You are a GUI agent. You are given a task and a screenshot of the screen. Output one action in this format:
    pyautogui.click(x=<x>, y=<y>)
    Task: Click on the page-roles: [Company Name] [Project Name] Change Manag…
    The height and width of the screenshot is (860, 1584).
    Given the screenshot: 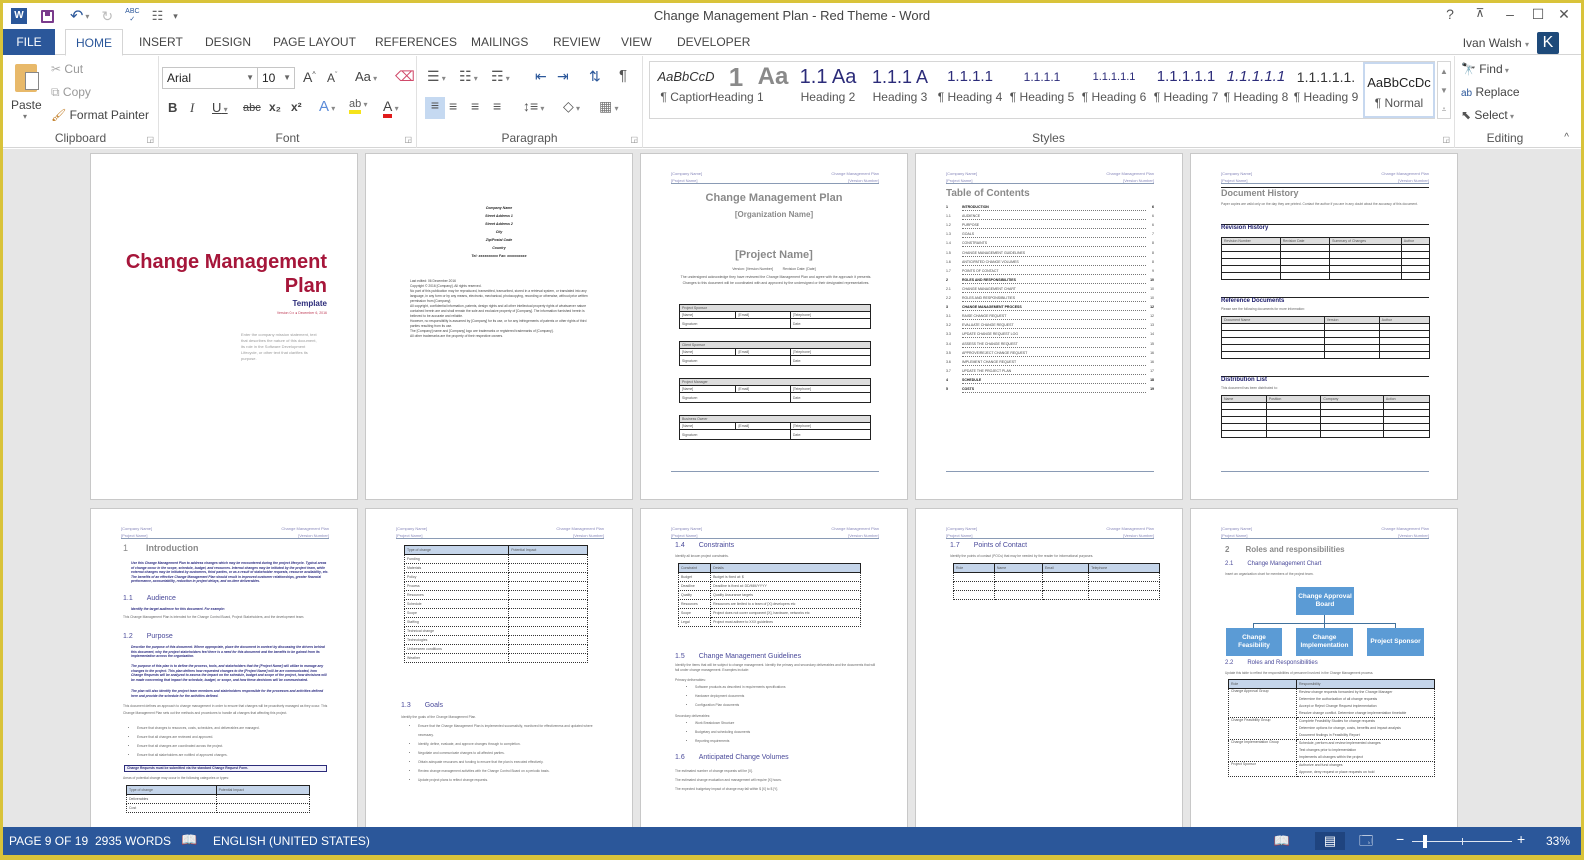 What is the action you would take?
    pyautogui.click(x=1324, y=667)
    